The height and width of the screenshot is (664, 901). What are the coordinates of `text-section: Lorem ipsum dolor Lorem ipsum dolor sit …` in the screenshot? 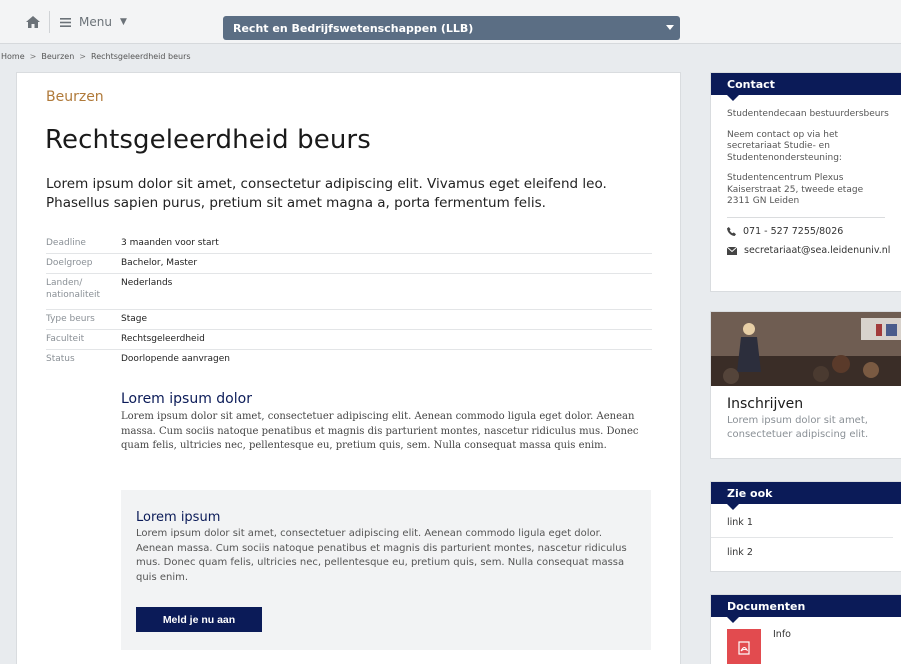 It's located at (386, 422).